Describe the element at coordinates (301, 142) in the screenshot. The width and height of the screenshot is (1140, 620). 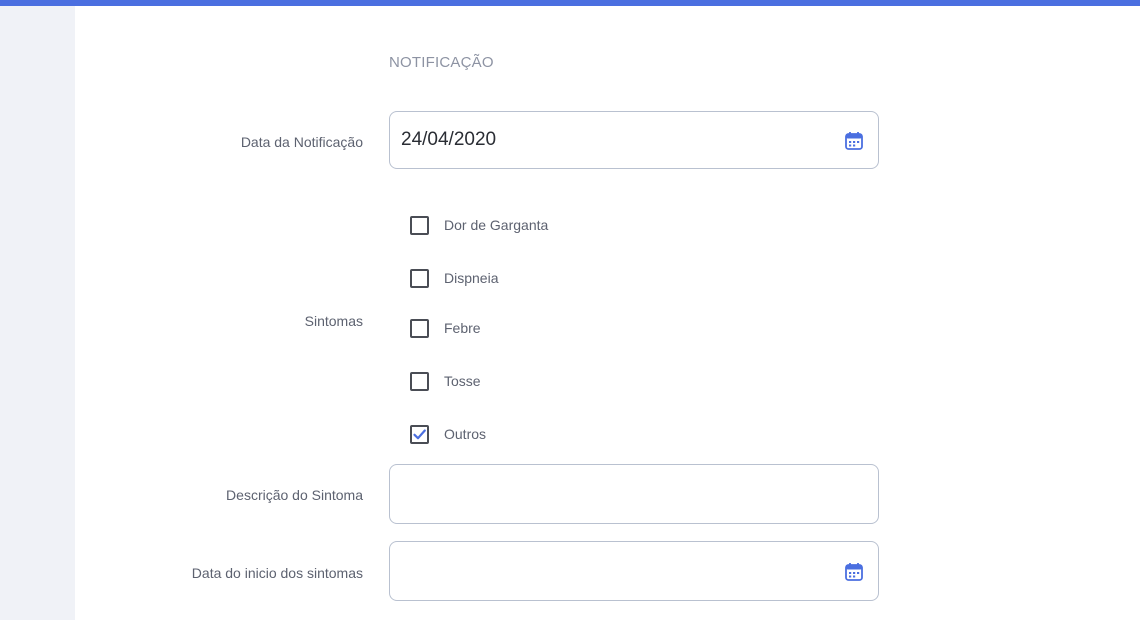
I see `notification-date-label: Data da Notificação` at that location.